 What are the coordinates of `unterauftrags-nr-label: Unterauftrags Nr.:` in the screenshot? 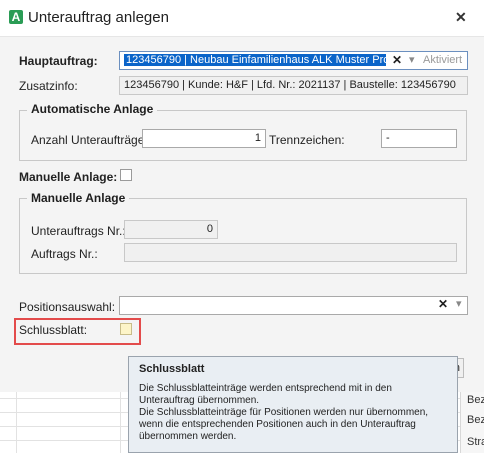 It's located at (78, 231).